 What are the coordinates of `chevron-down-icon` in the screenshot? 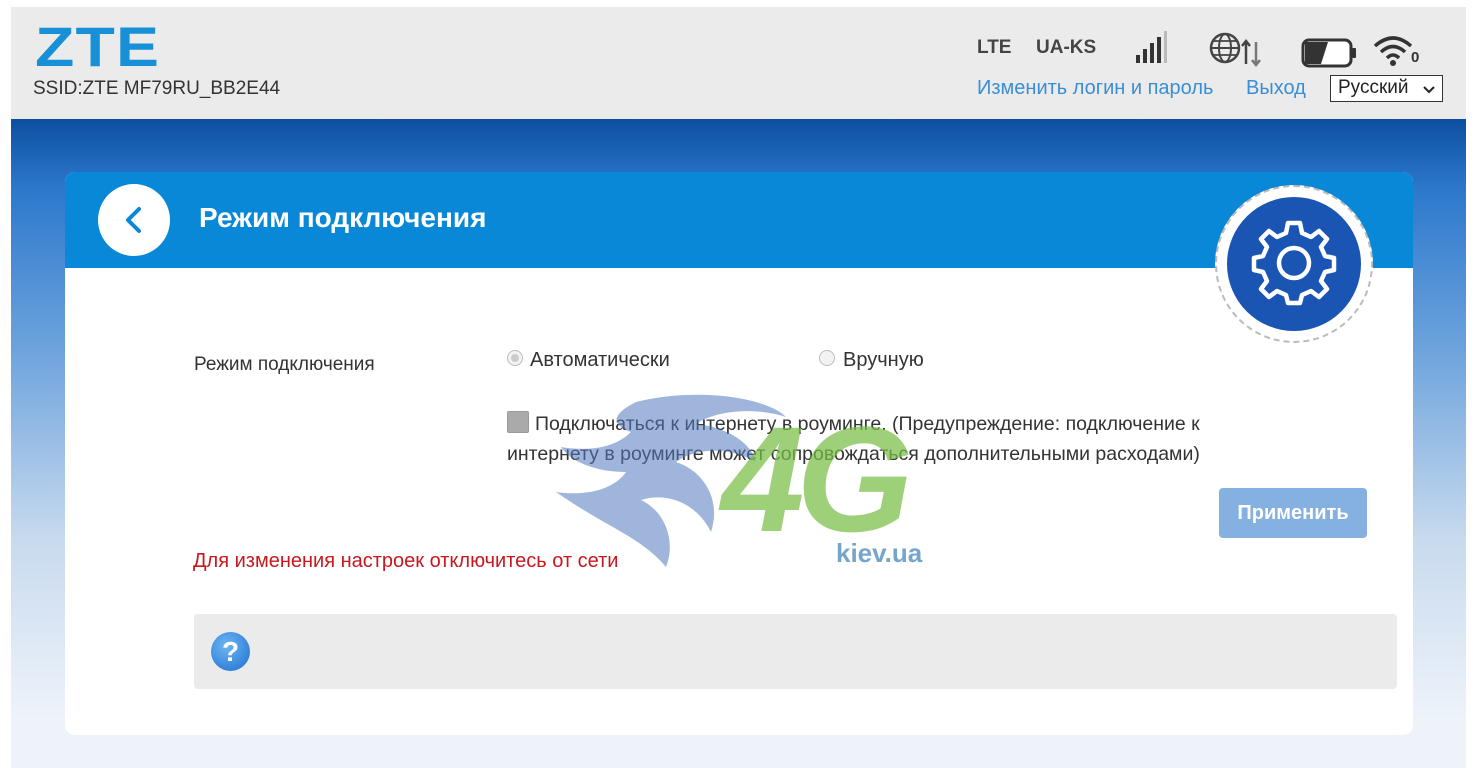 It's located at (1429, 92).